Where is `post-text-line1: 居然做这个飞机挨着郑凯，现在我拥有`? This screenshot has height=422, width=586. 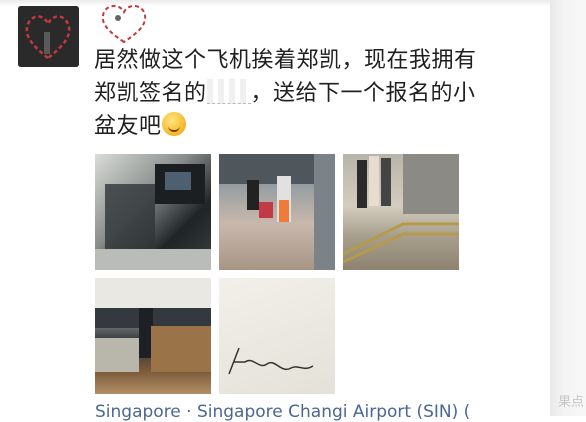 post-text-line1: 居然做这个飞机挨着郑凯，现在我拥有 is located at coordinates (285, 60).